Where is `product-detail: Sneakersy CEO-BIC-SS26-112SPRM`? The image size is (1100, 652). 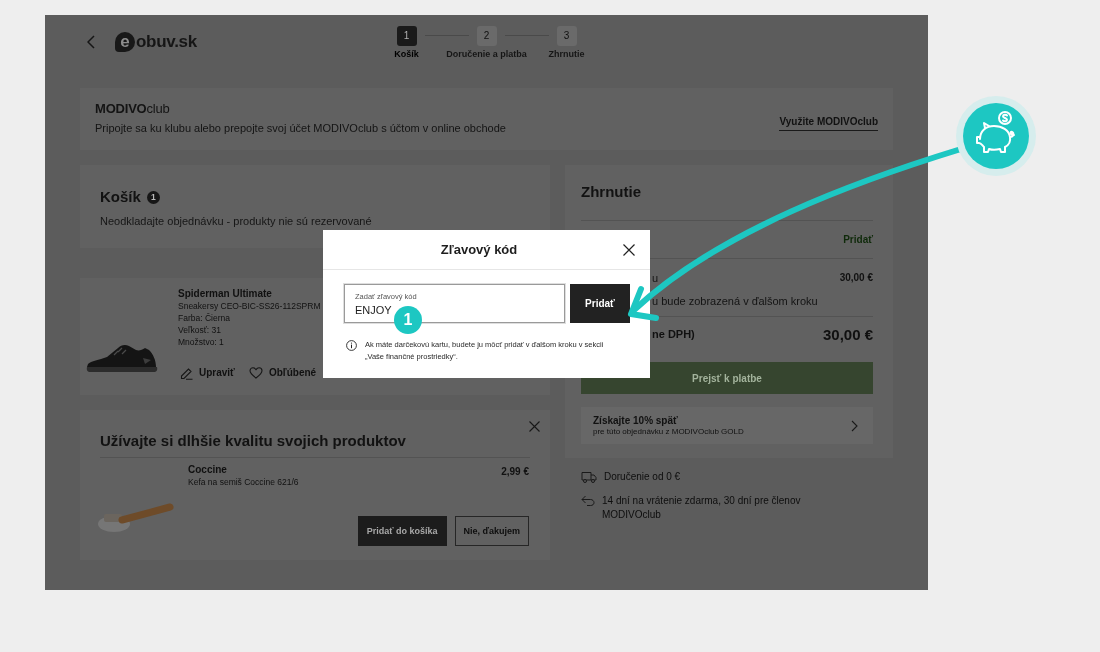
product-detail: Sneakersy CEO-BIC-SS26-112SPRM is located at coordinates (249, 306).